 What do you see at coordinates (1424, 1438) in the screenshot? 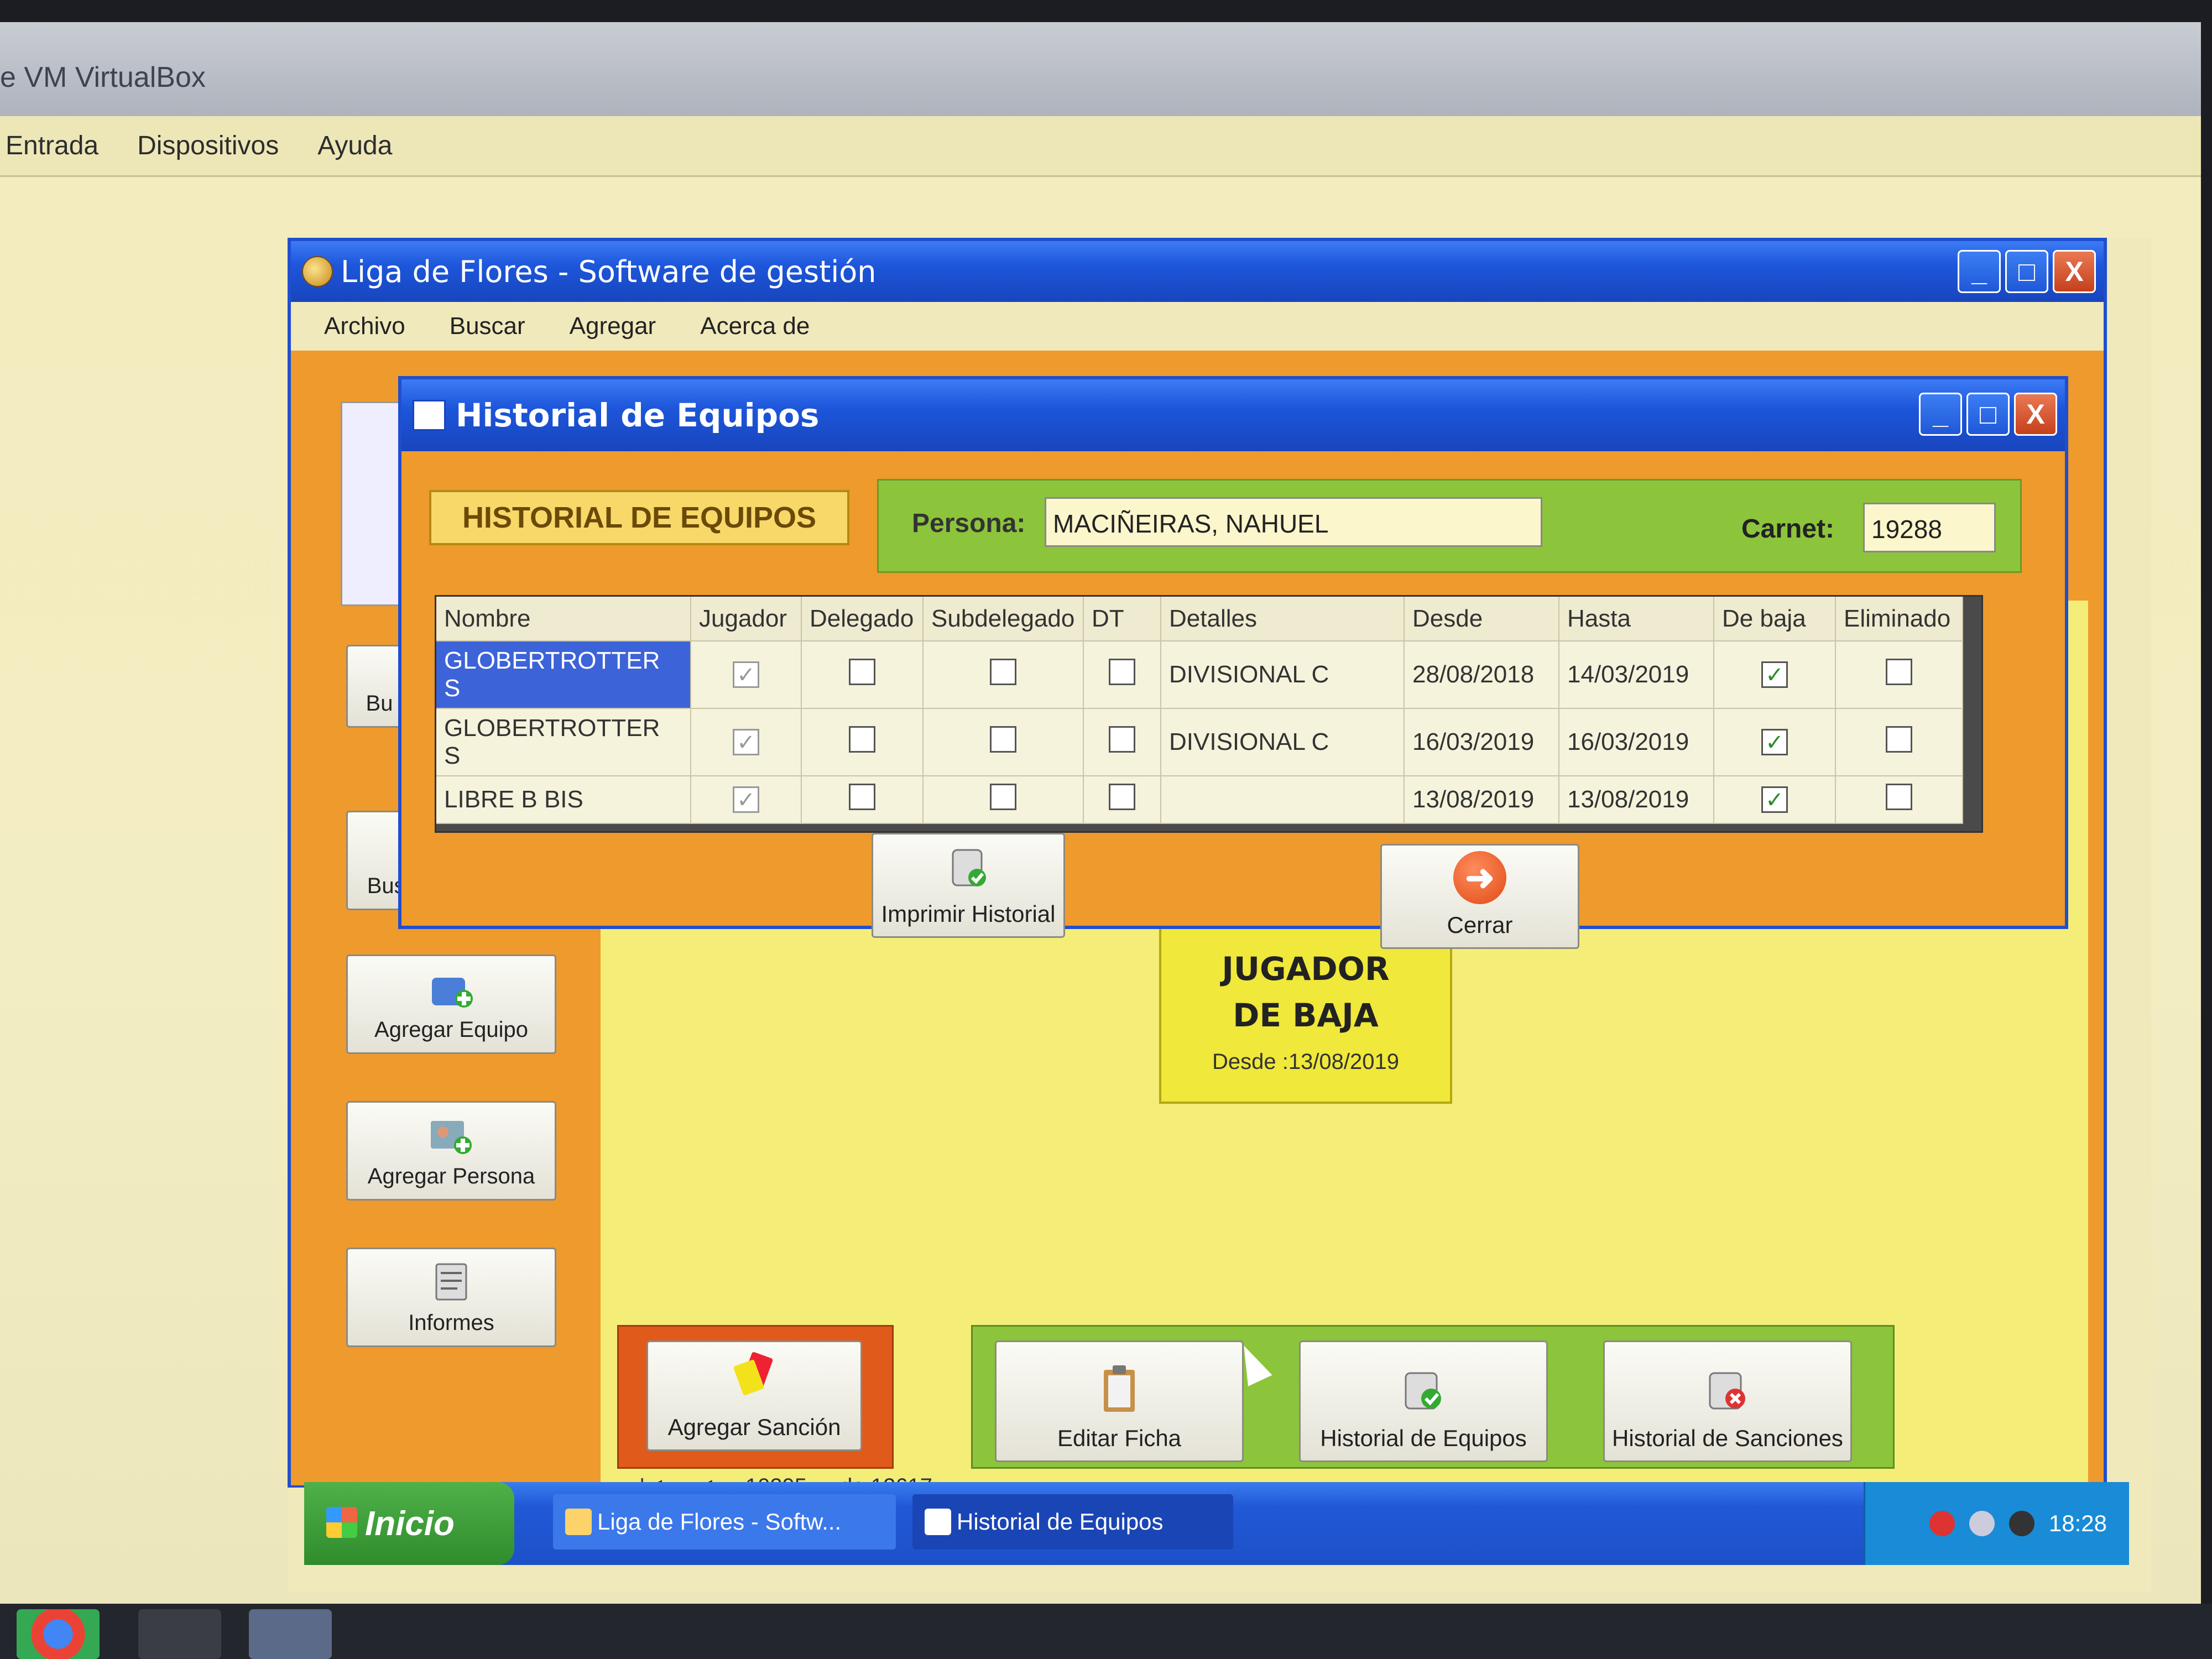
I see `historial-equipos-label: Historial de Equipos` at bounding box center [1424, 1438].